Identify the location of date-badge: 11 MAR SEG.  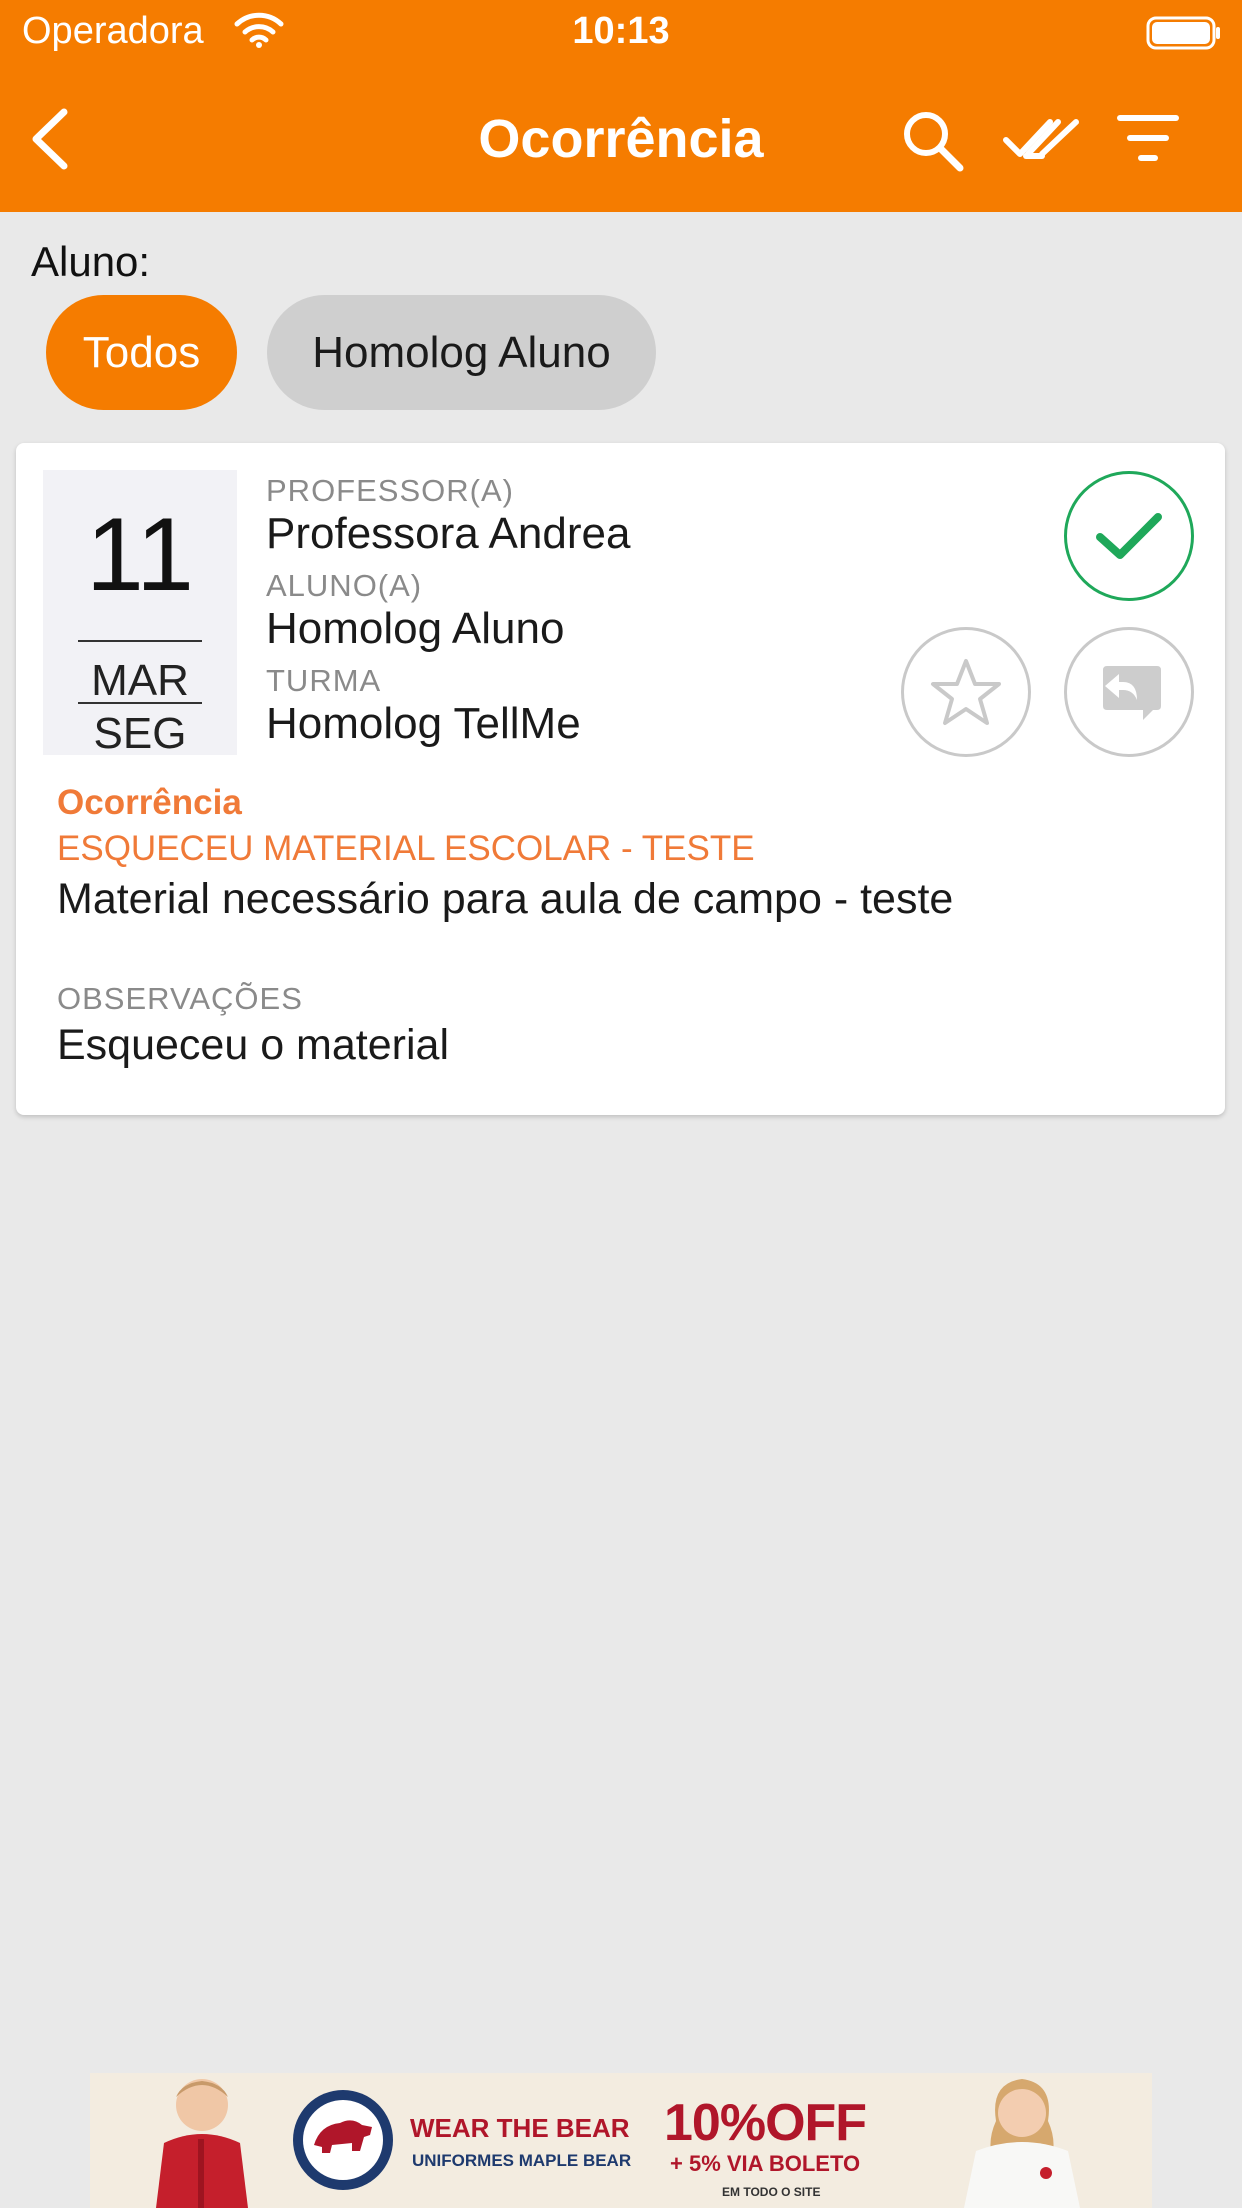
(140, 614).